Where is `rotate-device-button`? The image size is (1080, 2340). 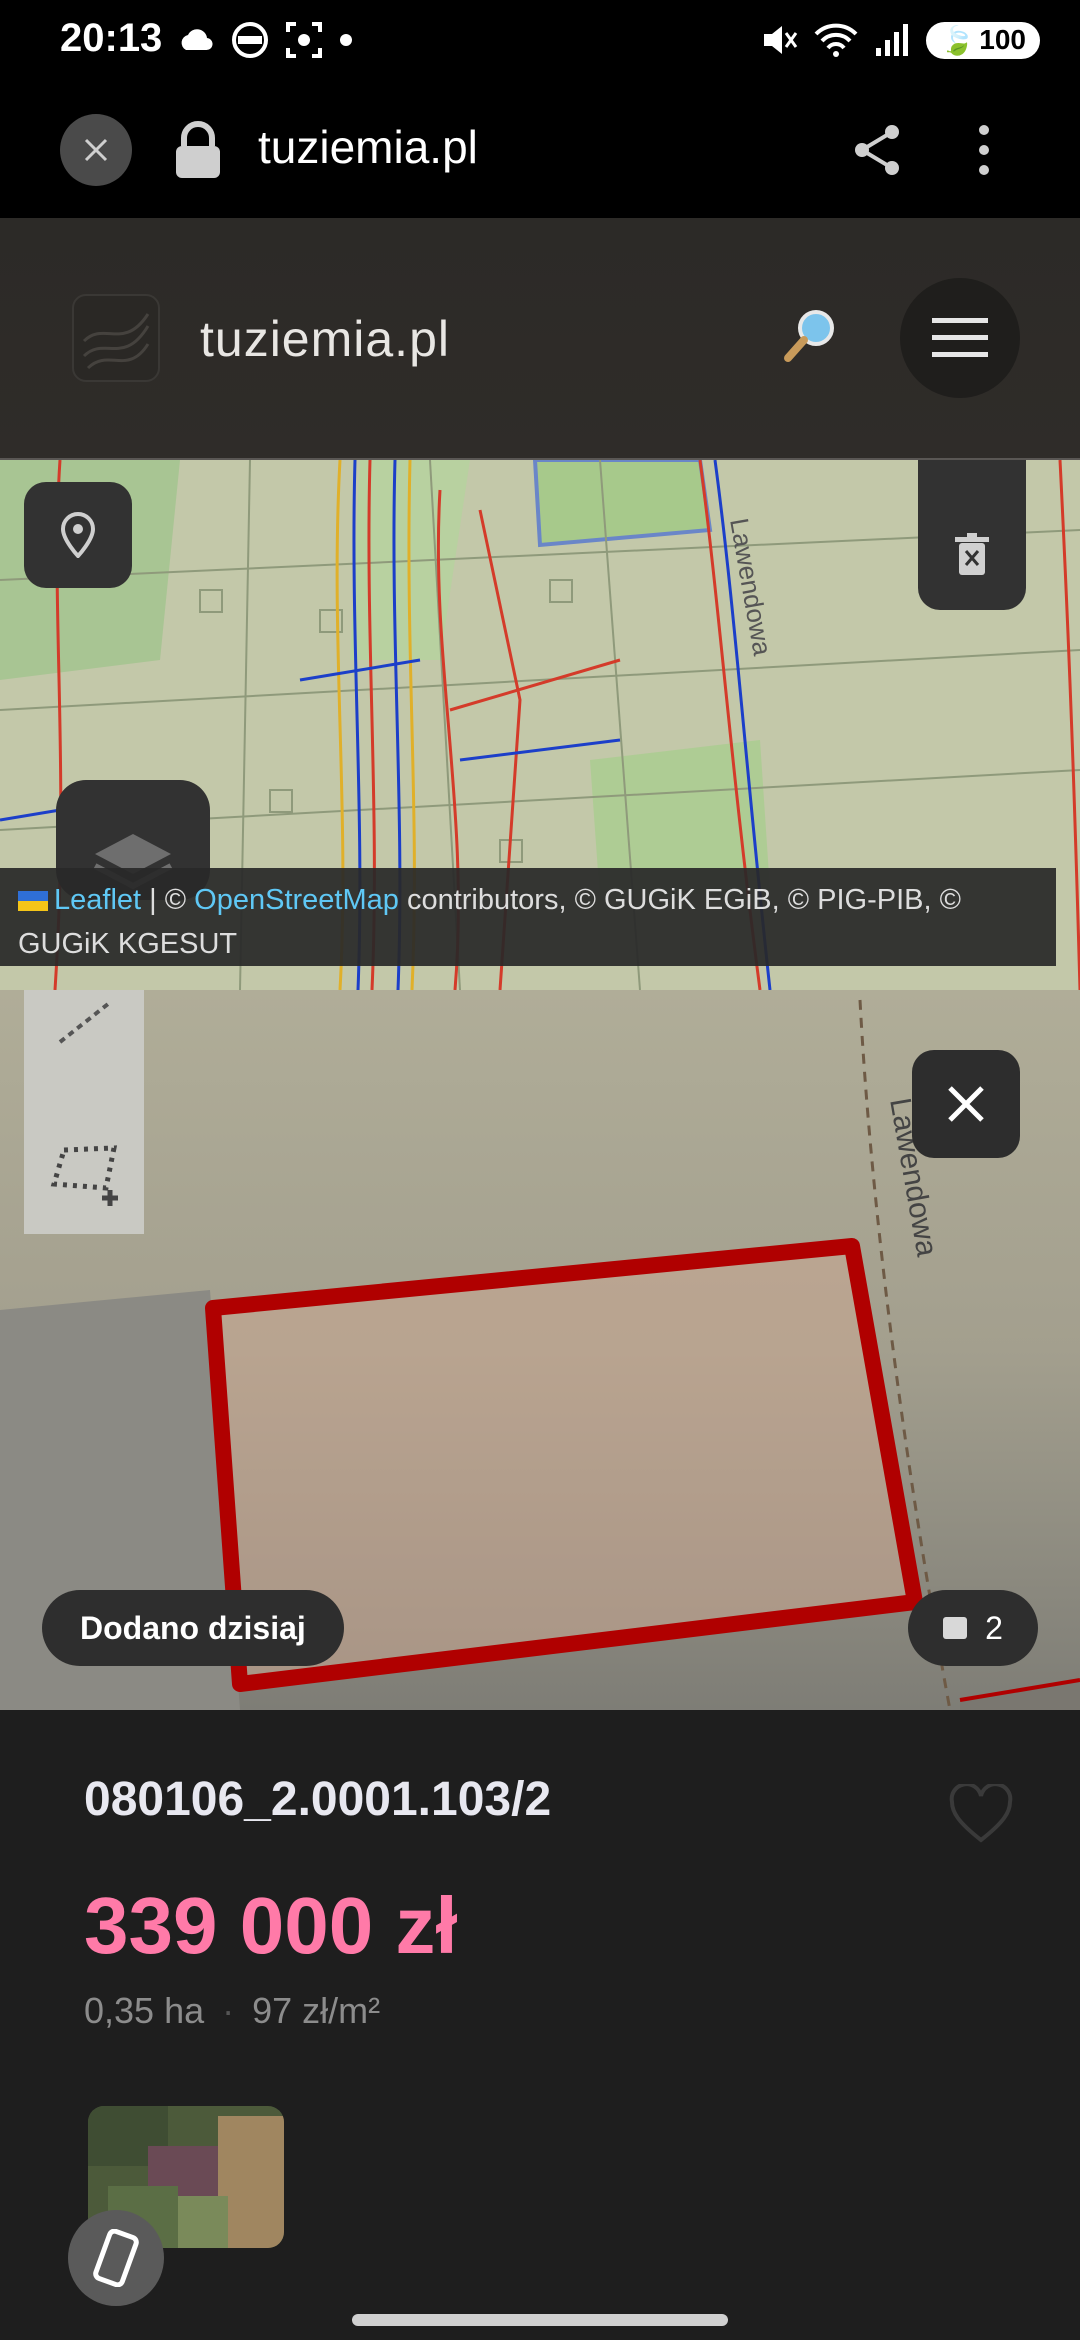 rotate-device-button is located at coordinates (116, 2258).